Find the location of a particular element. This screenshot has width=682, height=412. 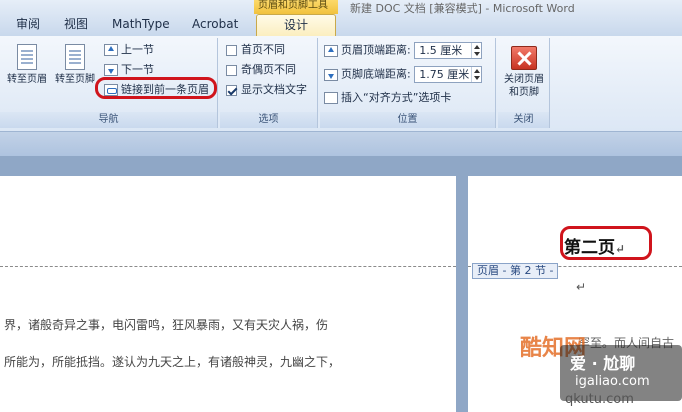

group-label-position: 位置 is located at coordinates (407, 120).